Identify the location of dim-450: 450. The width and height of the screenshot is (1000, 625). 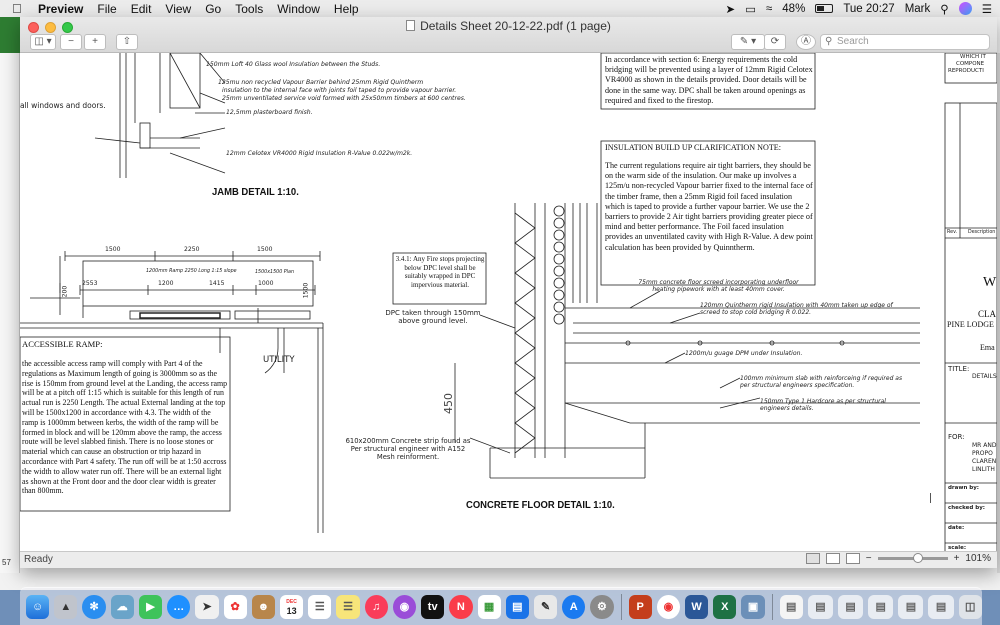
(448, 403).